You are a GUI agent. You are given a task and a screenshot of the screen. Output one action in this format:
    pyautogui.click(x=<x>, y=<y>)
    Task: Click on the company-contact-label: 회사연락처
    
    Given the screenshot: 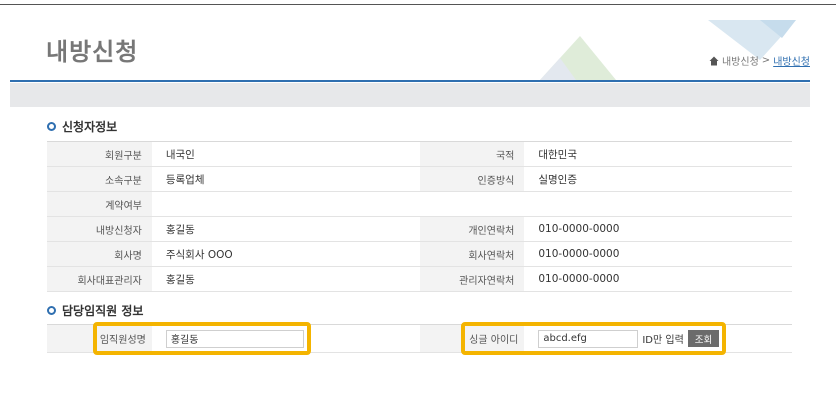 What is the action you would take?
    pyautogui.click(x=472, y=254)
    